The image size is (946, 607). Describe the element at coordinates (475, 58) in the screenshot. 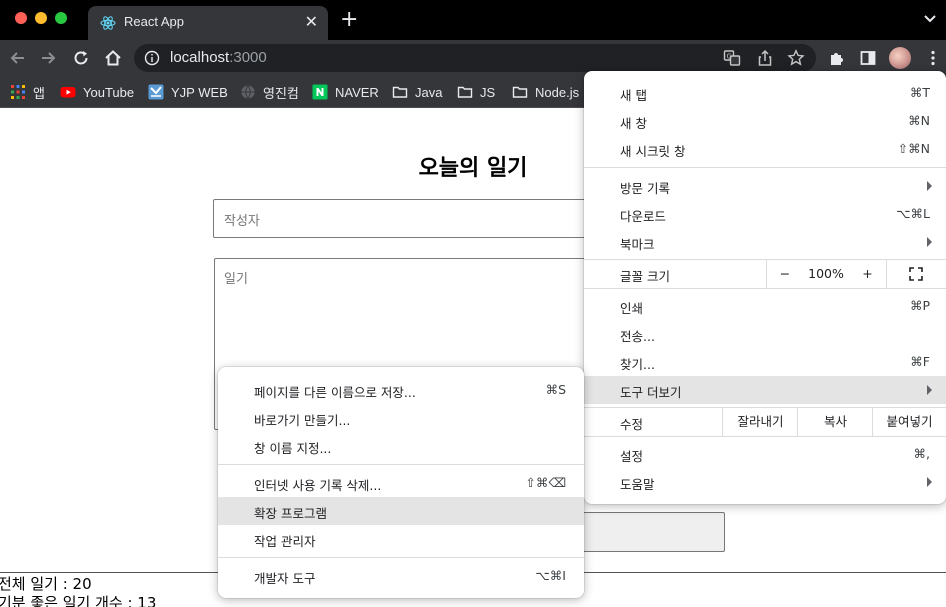

I see `address-bar: localhost:3000 G` at that location.